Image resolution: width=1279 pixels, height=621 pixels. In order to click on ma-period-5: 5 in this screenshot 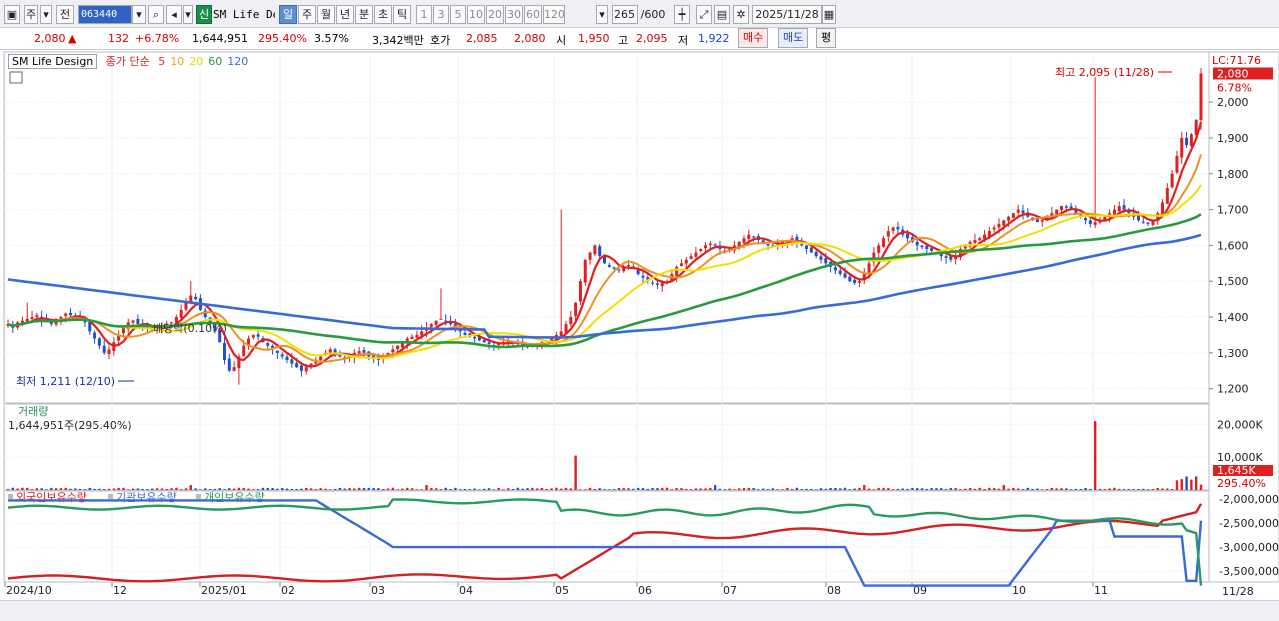, I will do `click(162, 61)`.